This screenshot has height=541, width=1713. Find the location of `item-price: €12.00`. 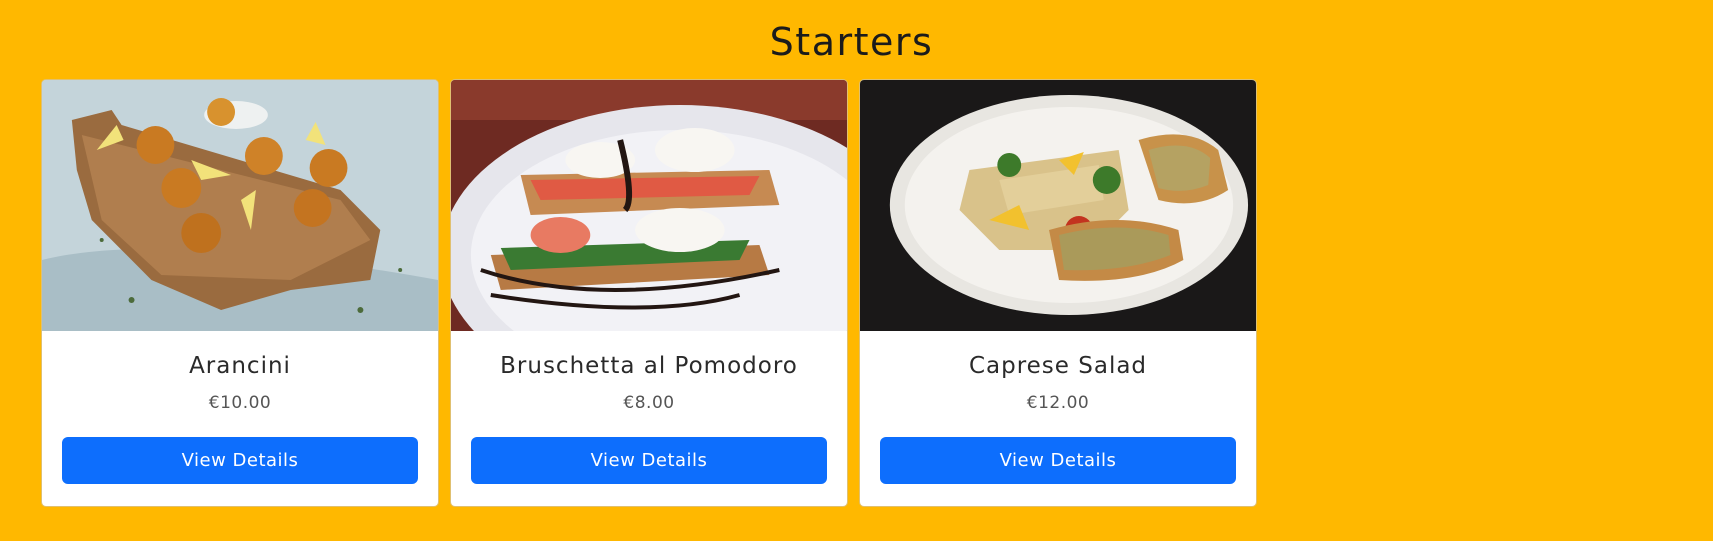

item-price: €12.00 is located at coordinates (1058, 403).